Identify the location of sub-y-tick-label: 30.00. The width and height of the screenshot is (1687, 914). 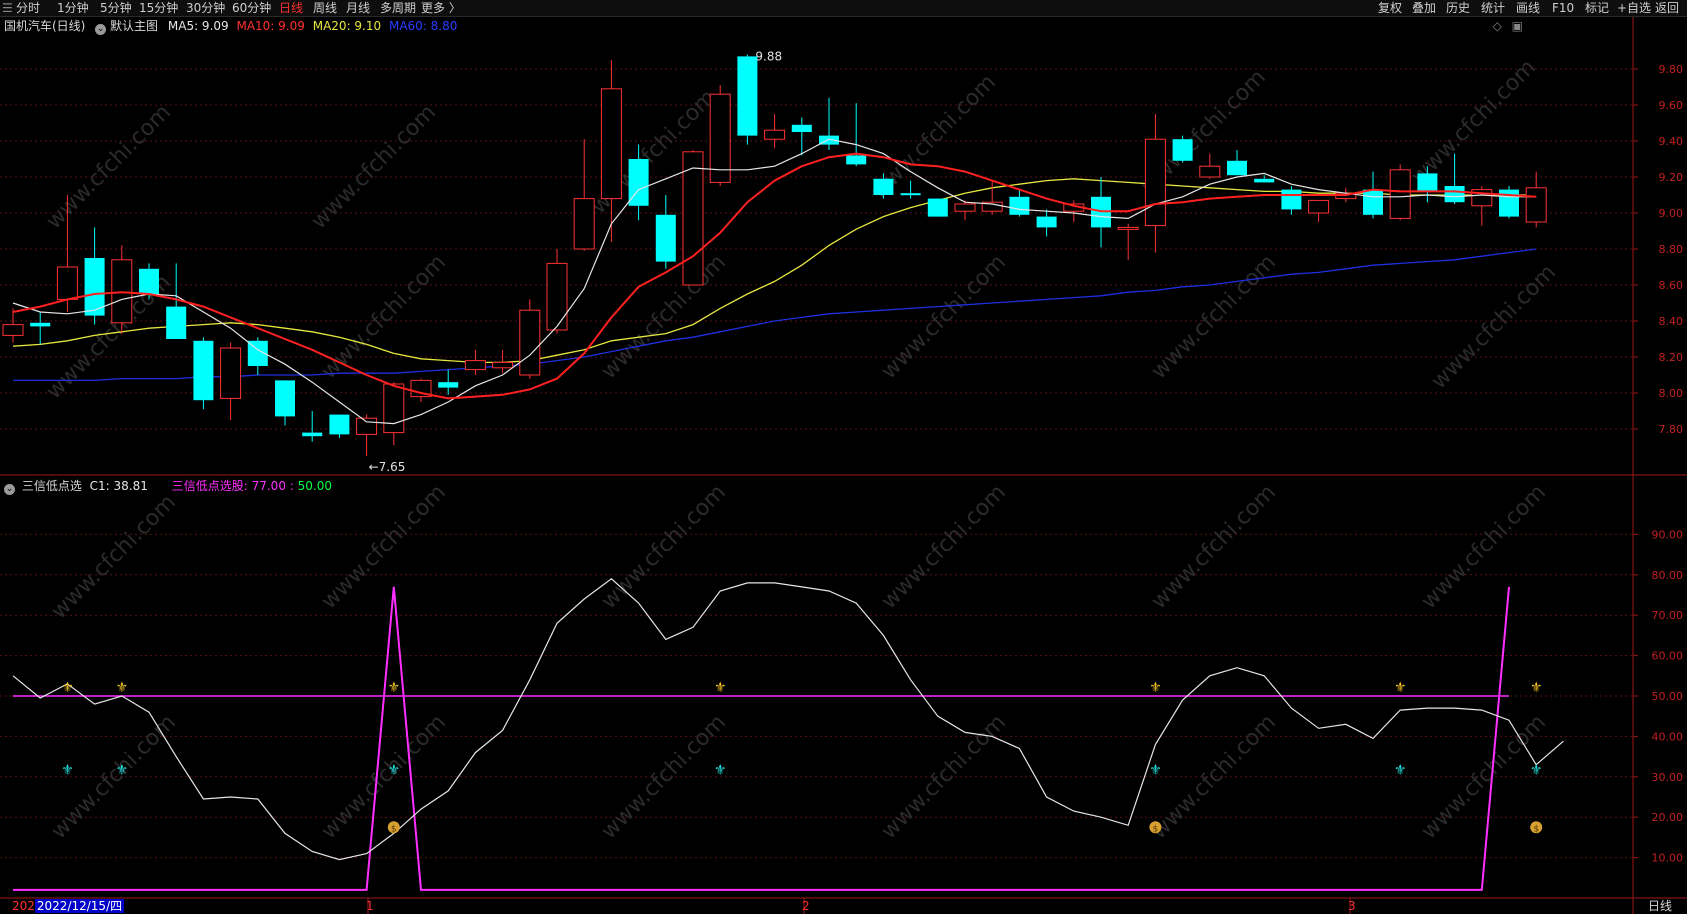
(1668, 777).